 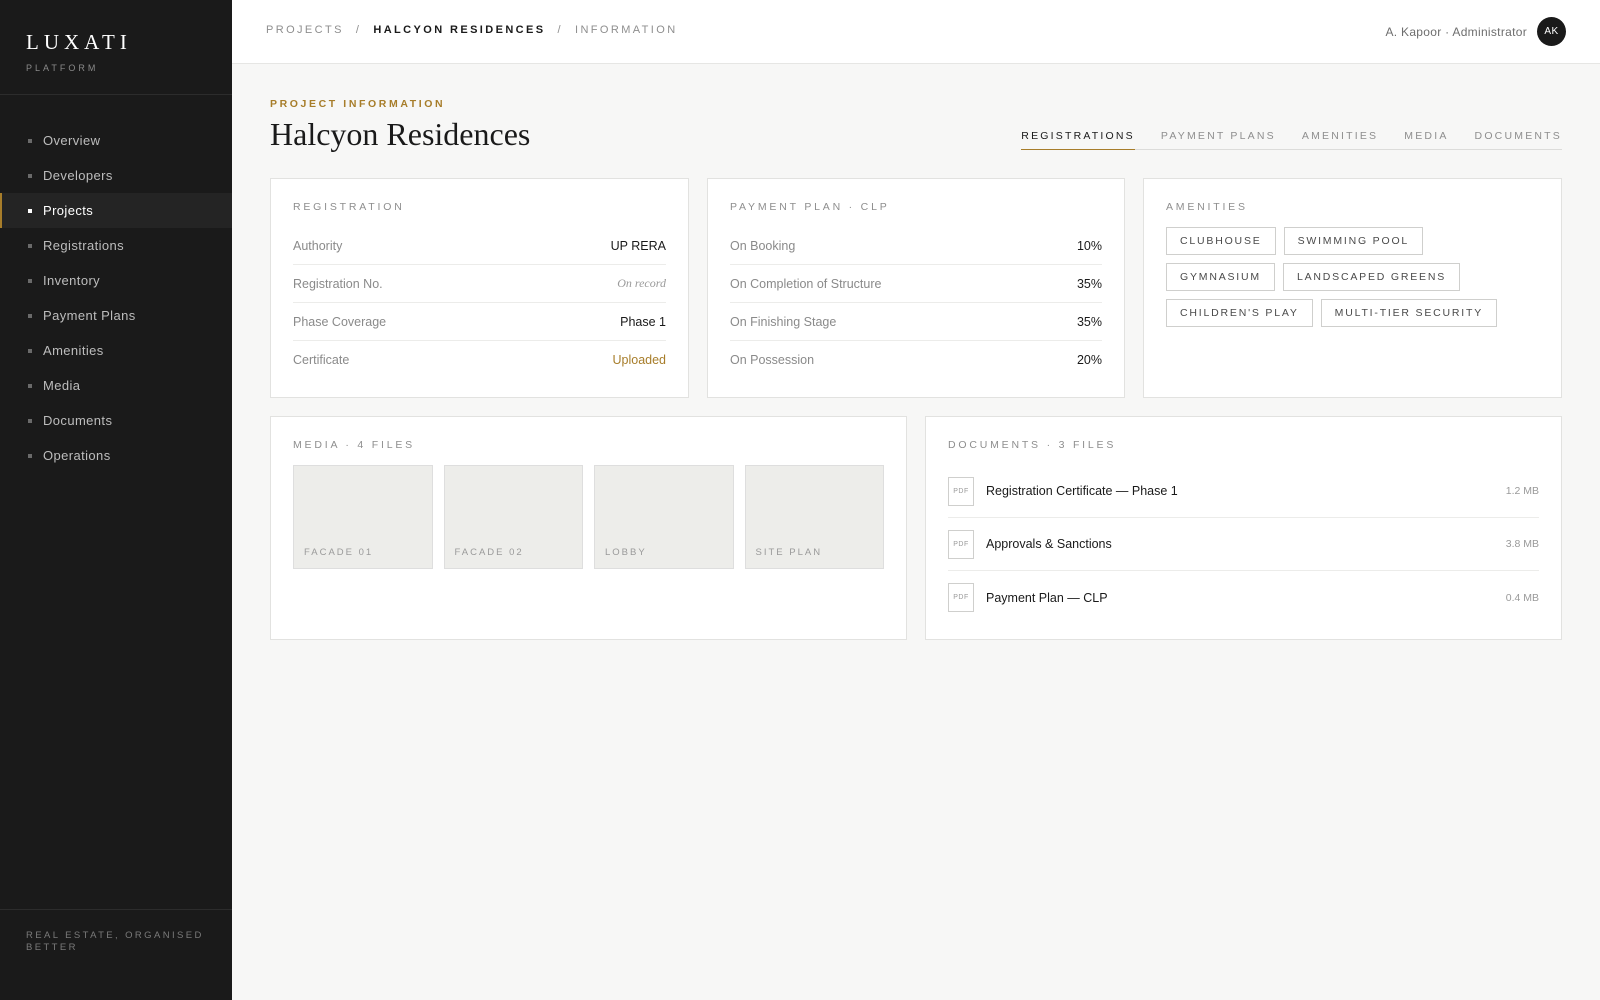 I want to click on amenity-chip: MULTI-TIER SECURITY, so click(x=1409, y=313).